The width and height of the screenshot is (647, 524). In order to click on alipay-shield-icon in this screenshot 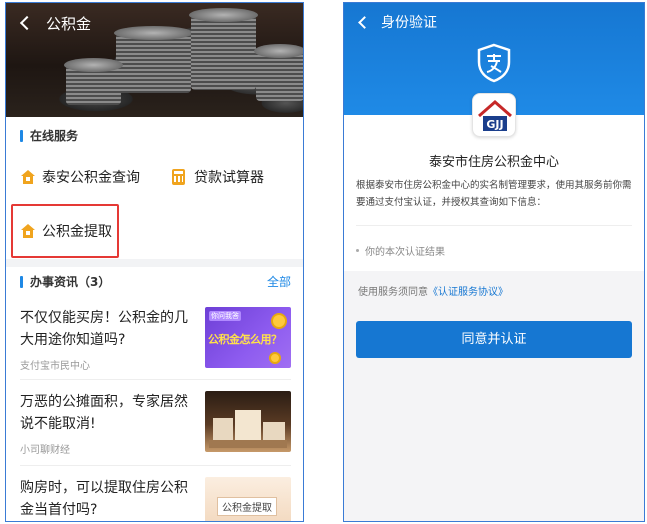, I will do `click(494, 63)`.